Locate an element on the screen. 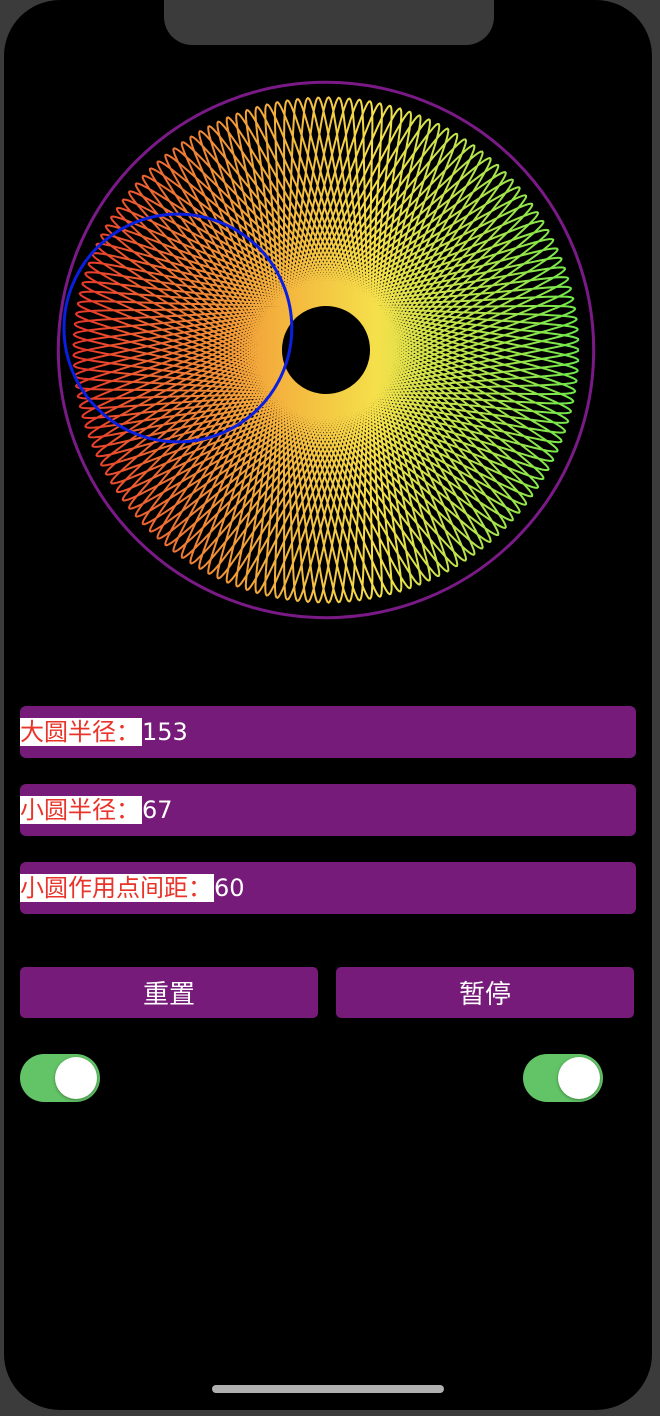  small-radius-value: 67 is located at coordinates (157, 810).